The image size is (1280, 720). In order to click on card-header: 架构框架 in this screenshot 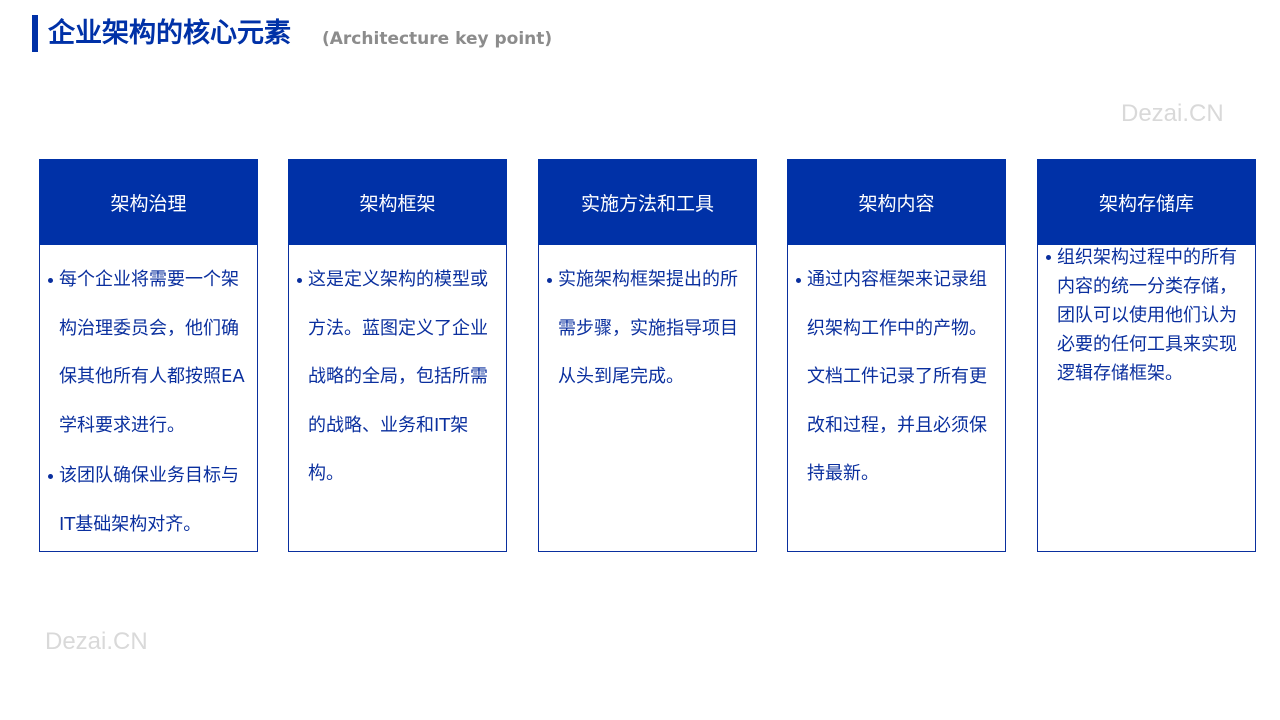, I will do `click(397, 202)`.